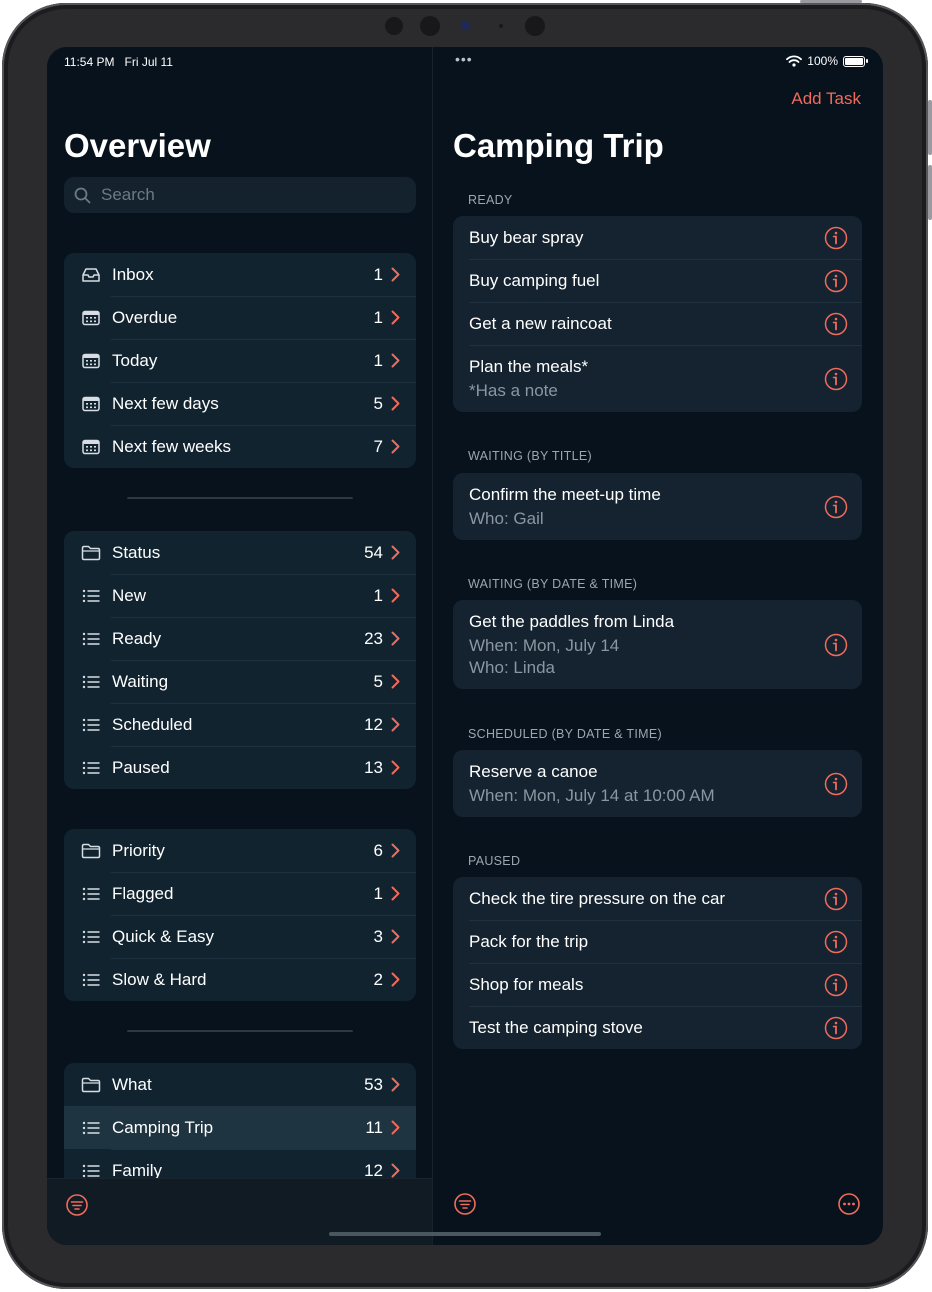 Image resolution: width=932 pixels, height=1292 pixels. What do you see at coordinates (137, 145) in the screenshot?
I see `sidebar-title: Overview` at bounding box center [137, 145].